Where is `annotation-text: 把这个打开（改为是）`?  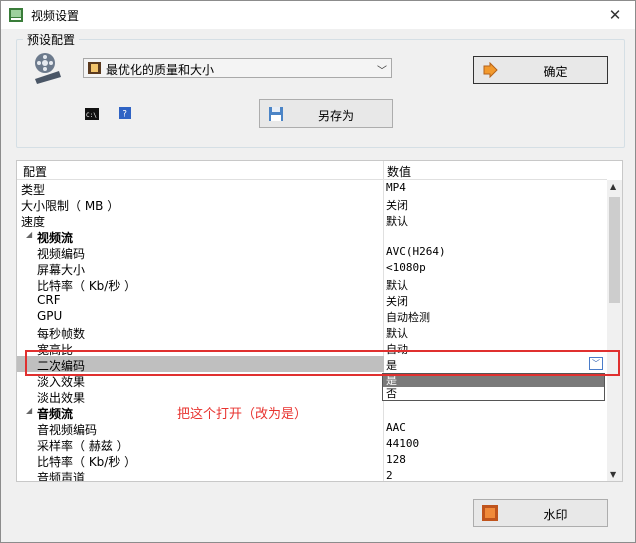
annotation-text: 把这个打开（改为是） is located at coordinates (242, 414).